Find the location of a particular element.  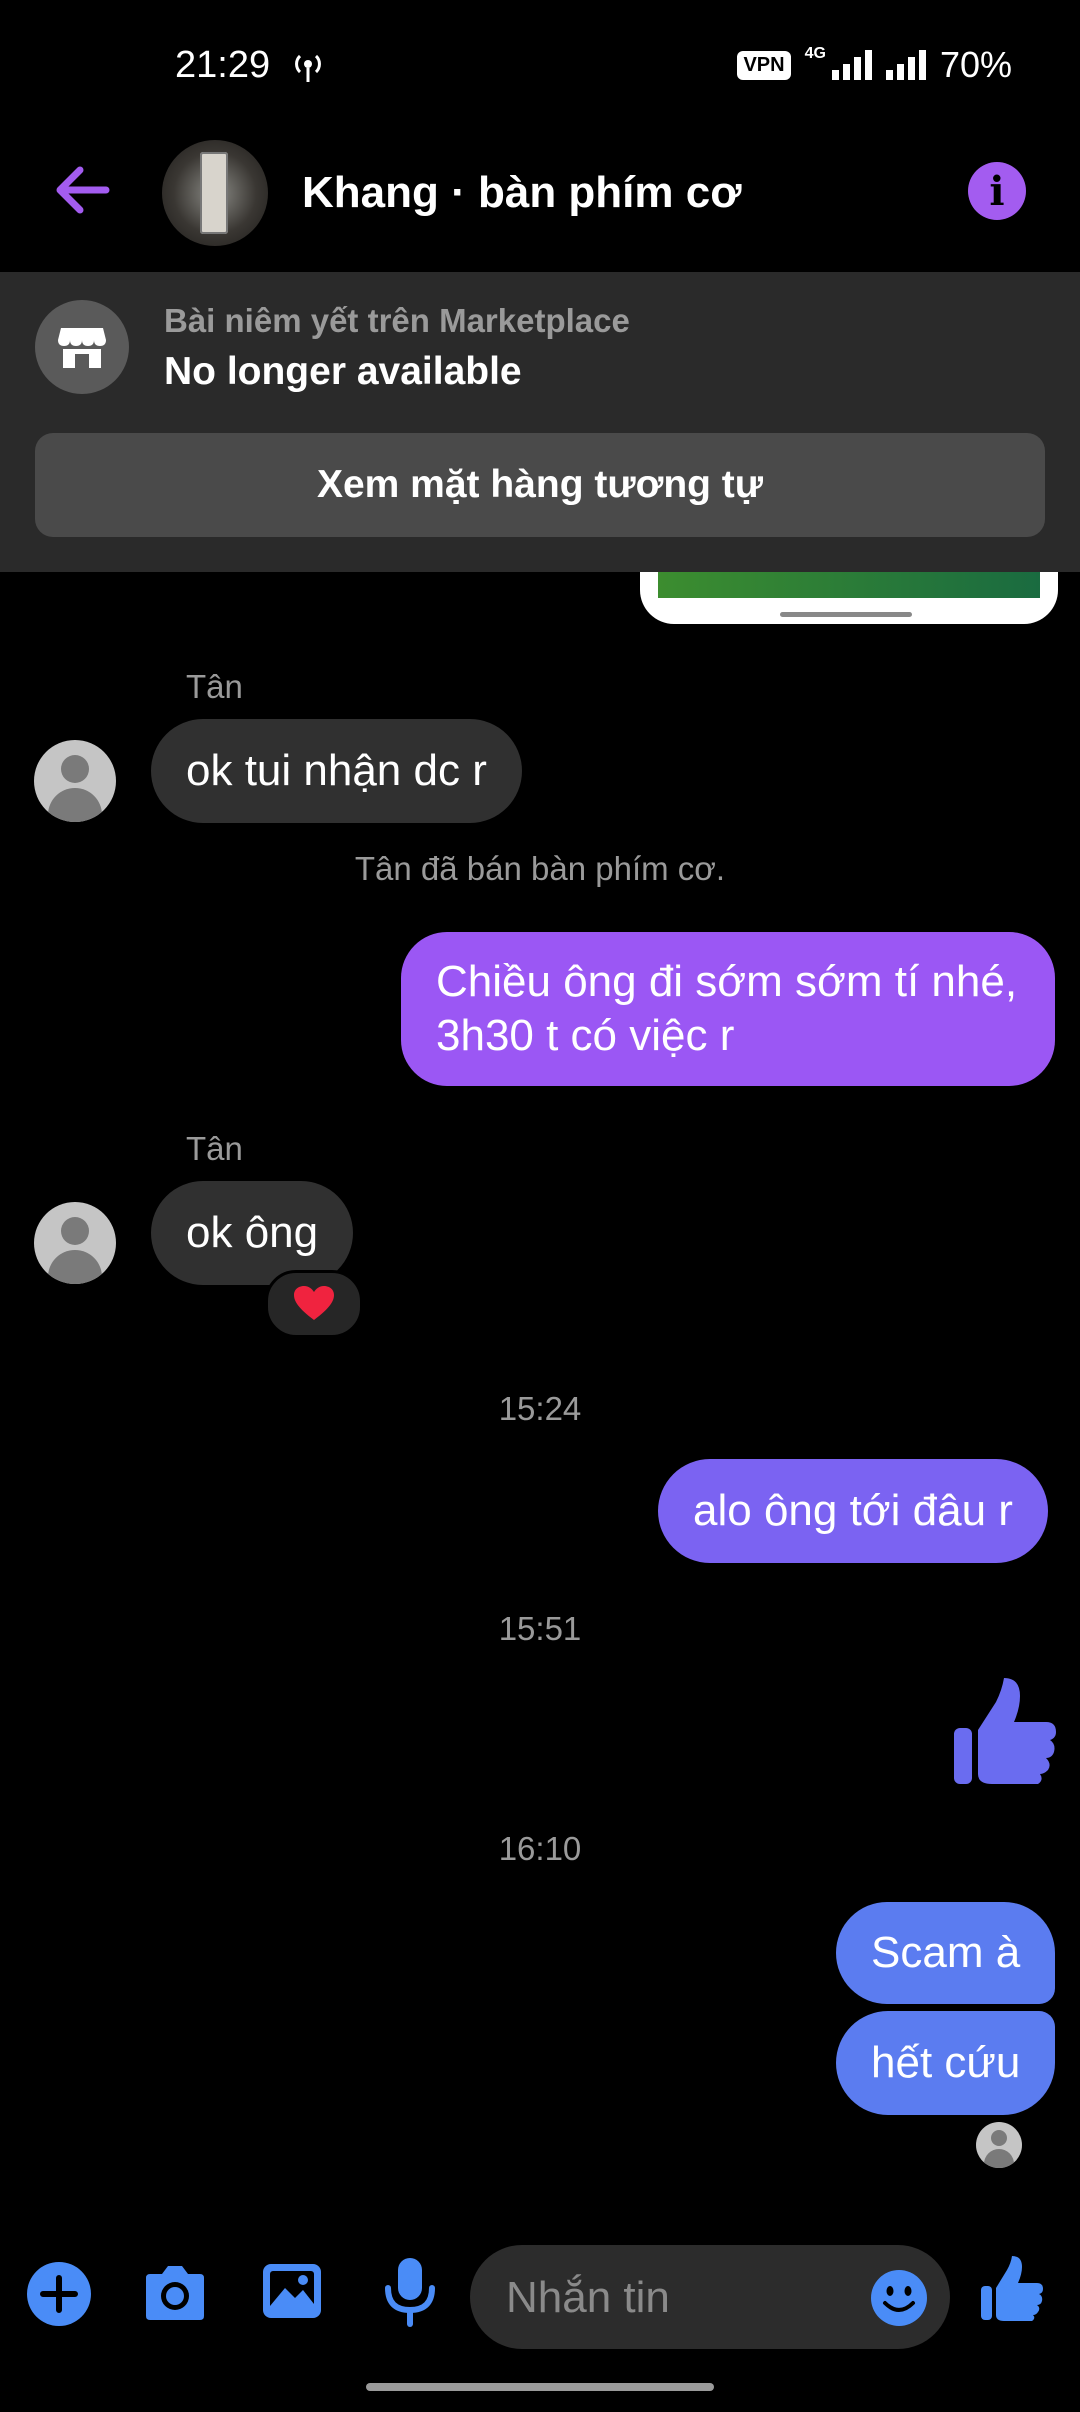

message-line: 3h30 t có việc r is located at coordinates (585, 1035).